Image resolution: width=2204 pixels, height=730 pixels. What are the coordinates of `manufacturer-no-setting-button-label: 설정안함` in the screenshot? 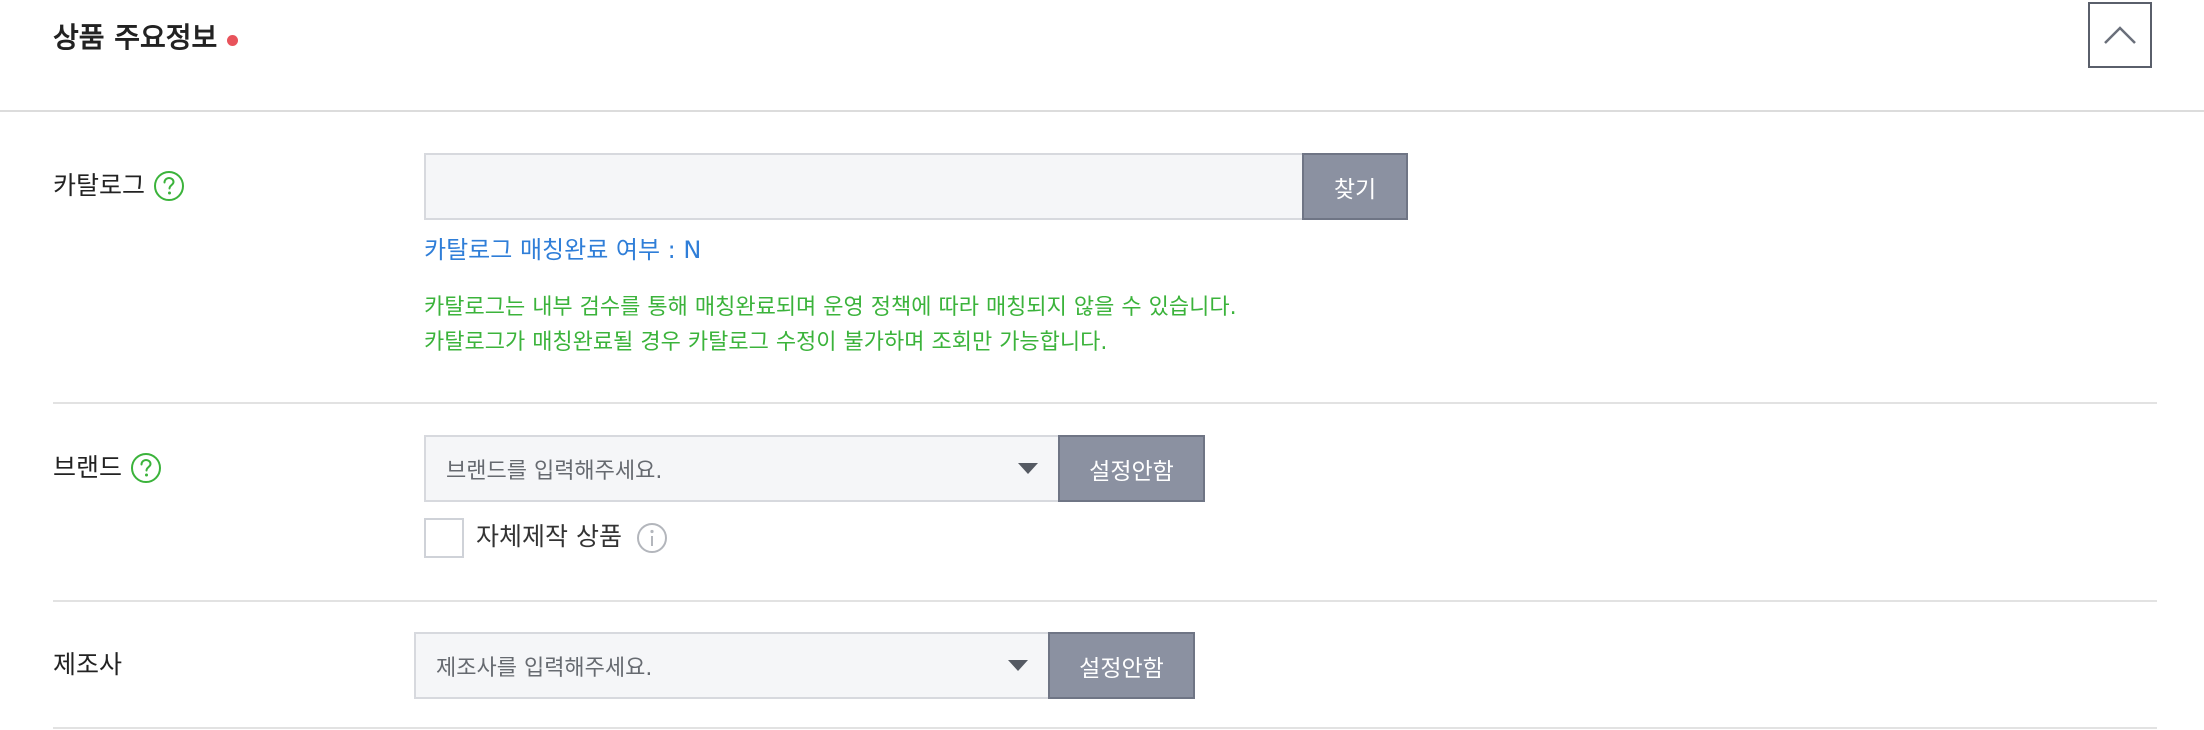 It's located at (1121, 668).